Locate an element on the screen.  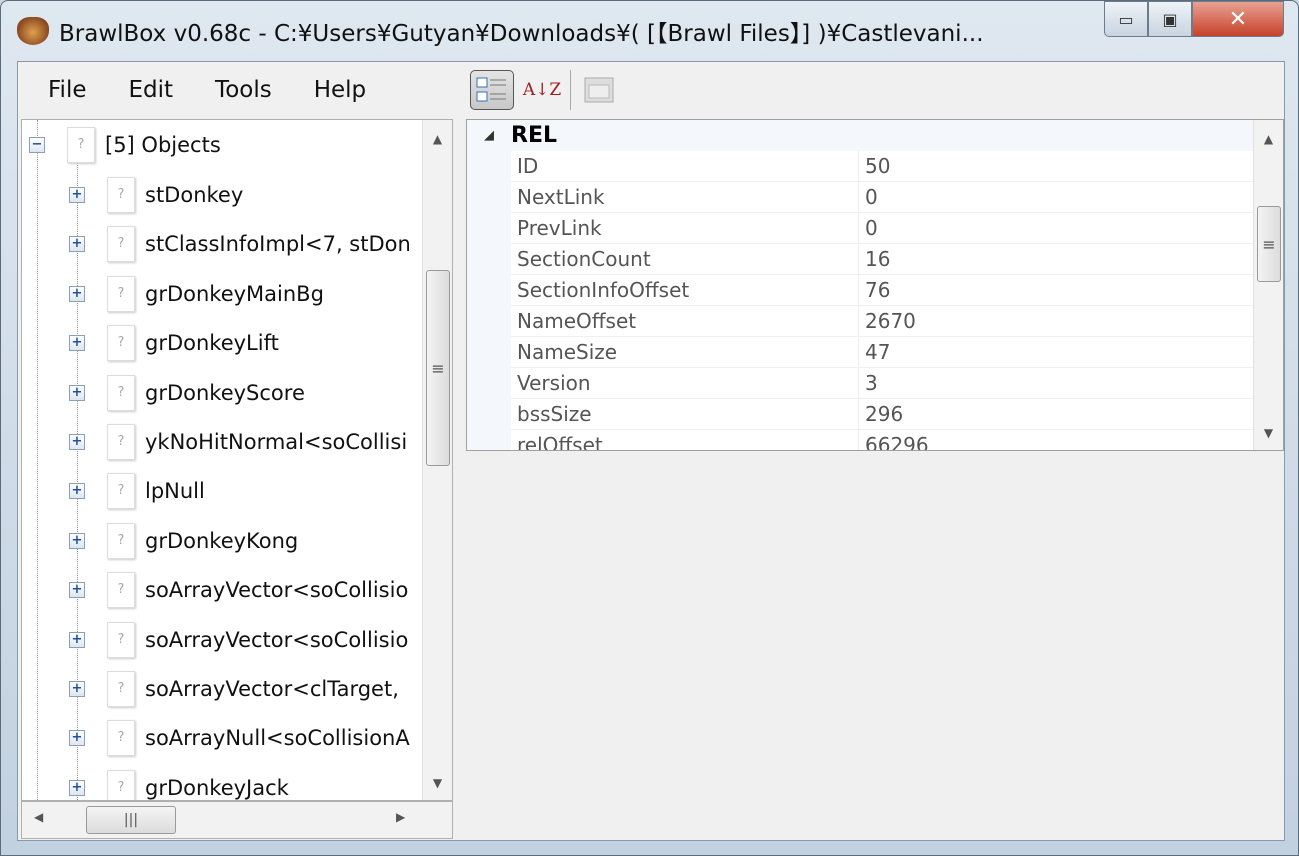
menu-bar: File Edit Tools Help is located at coordinates (237, 90).